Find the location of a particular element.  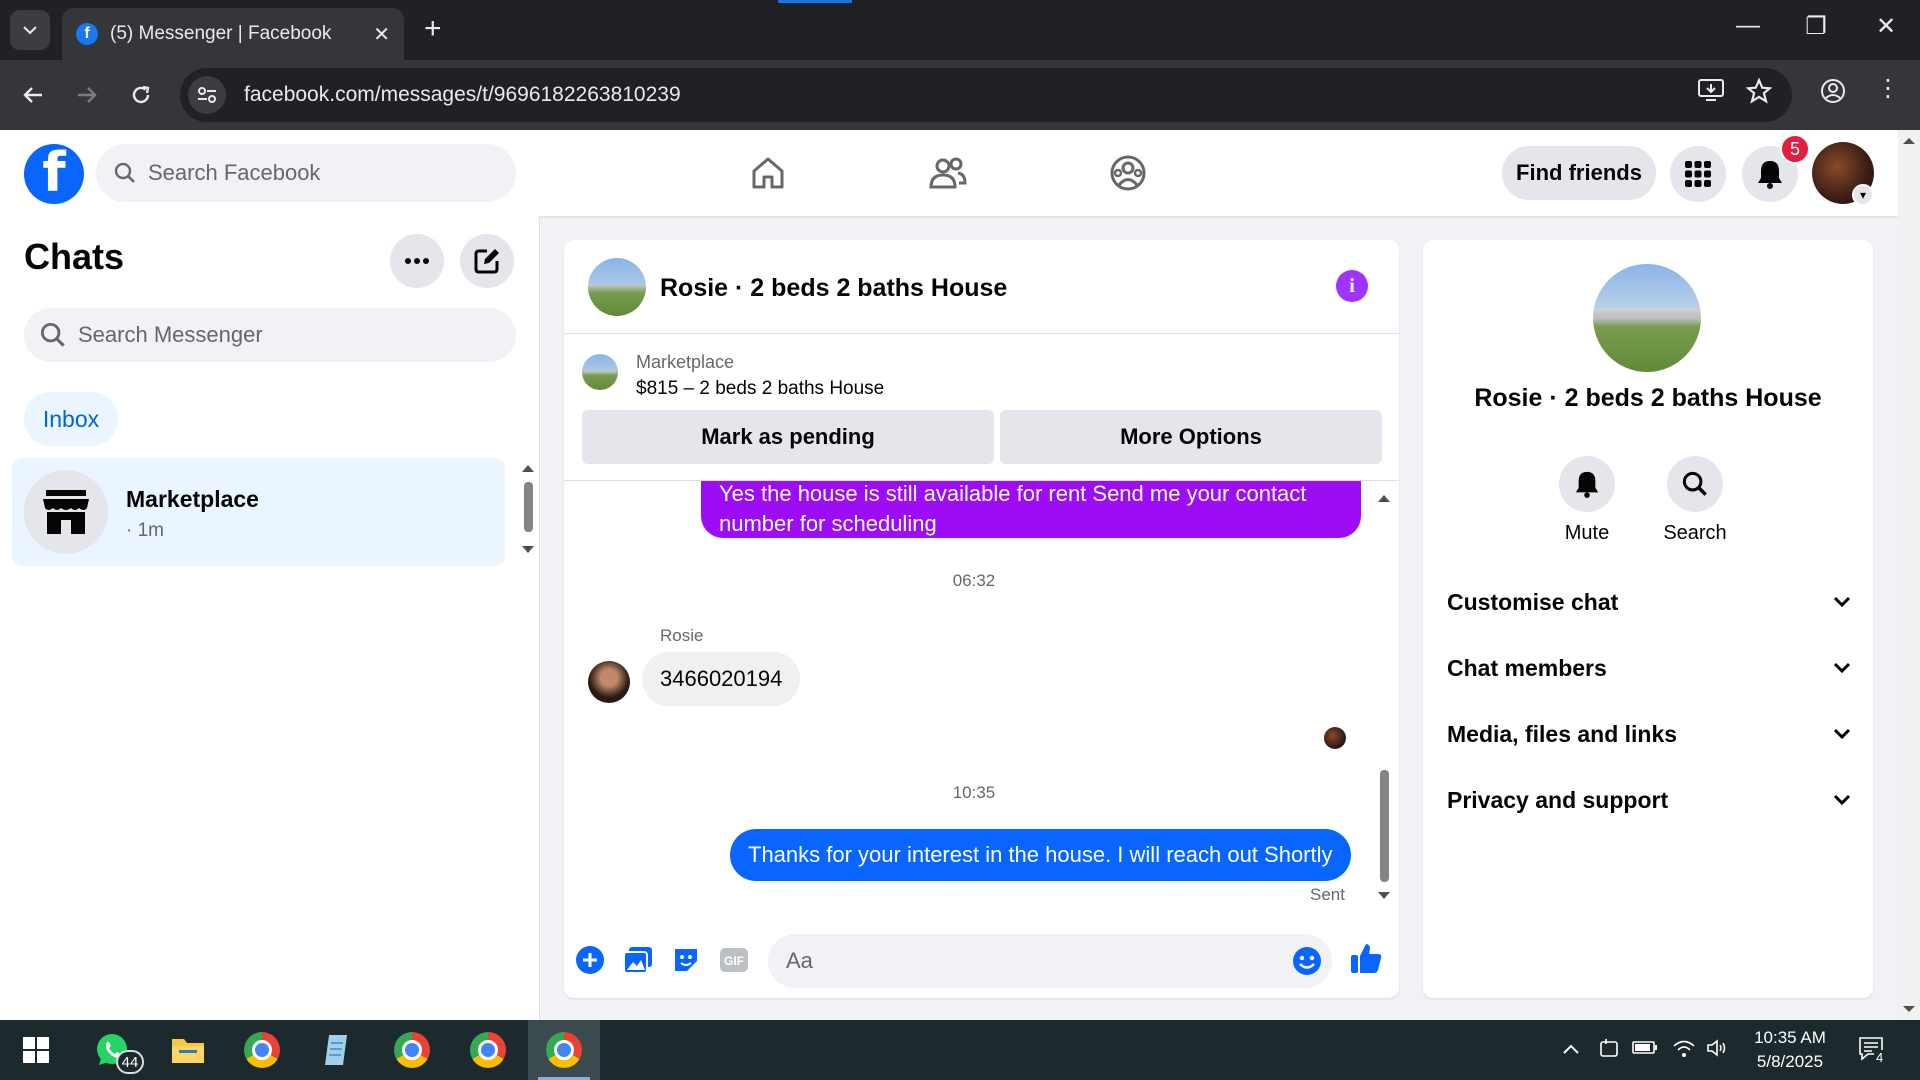

back-button is located at coordinates (33, 95).